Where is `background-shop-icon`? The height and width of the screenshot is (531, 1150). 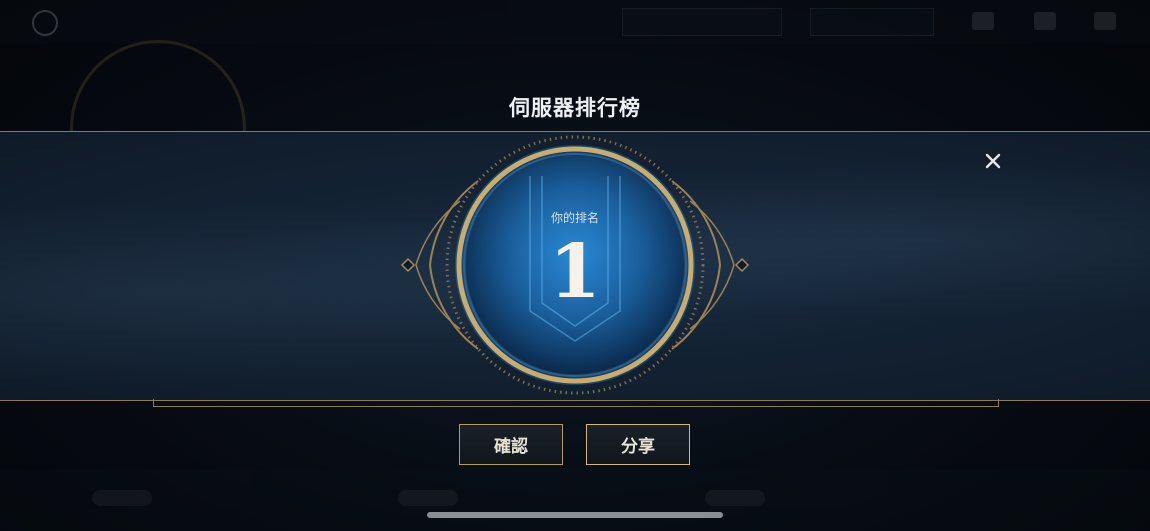 background-shop-icon is located at coordinates (1045, 21).